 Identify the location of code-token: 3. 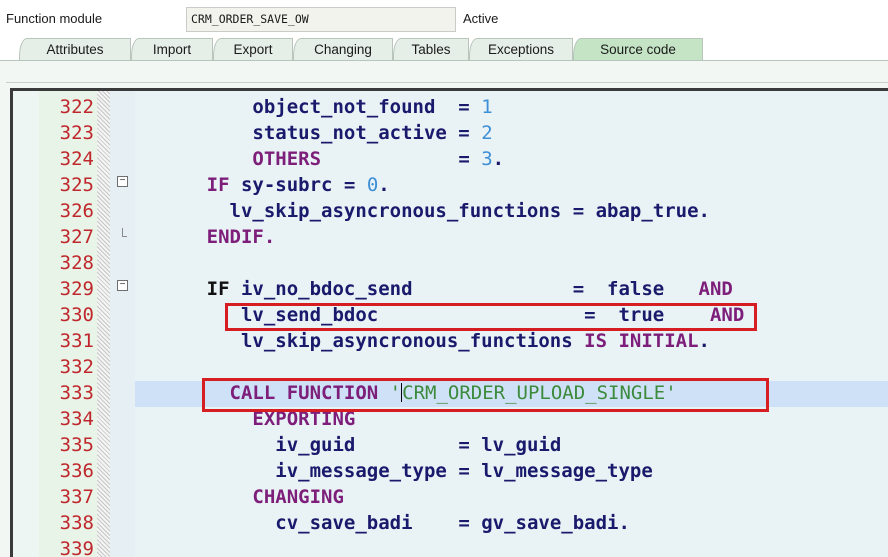
(487, 159).